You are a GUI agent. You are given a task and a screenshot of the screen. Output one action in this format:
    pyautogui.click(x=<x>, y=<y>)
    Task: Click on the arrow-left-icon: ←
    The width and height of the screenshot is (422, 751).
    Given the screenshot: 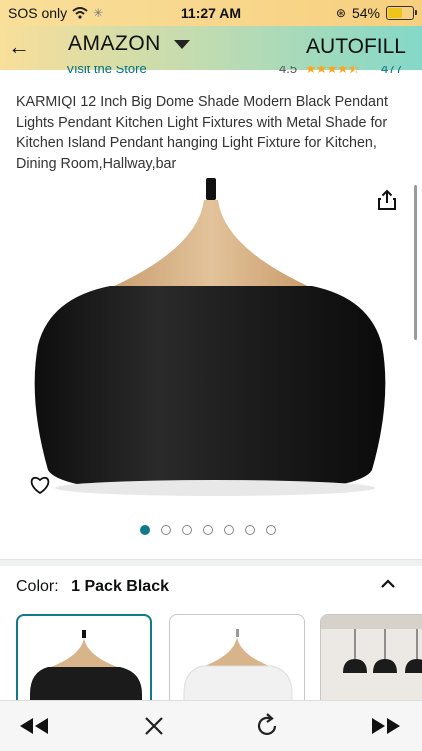 What is the action you would take?
    pyautogui.click(x=19, y=47)
    